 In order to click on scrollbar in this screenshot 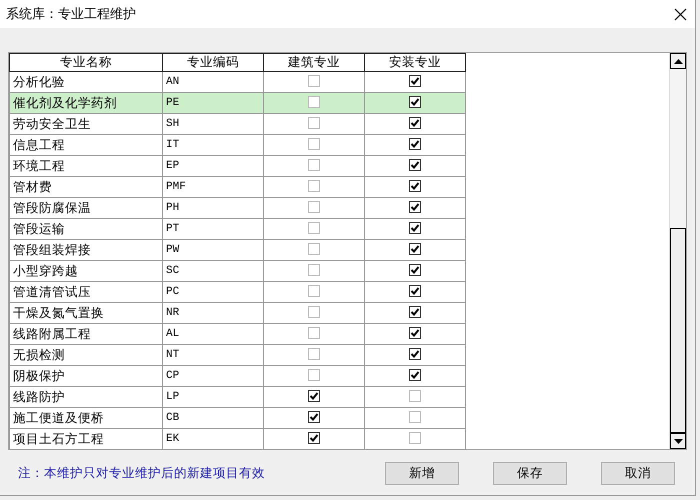, I will do `click(677, 251)`.